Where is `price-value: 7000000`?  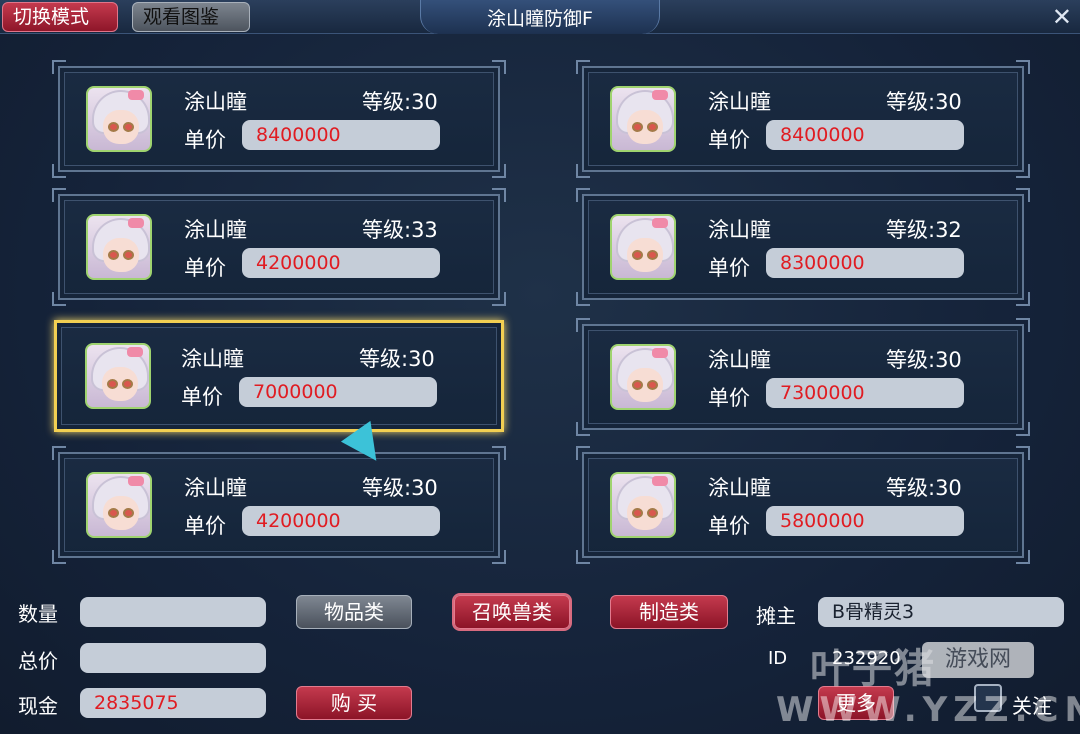
price-value: 7000000 is located at coordinates (338, 392).